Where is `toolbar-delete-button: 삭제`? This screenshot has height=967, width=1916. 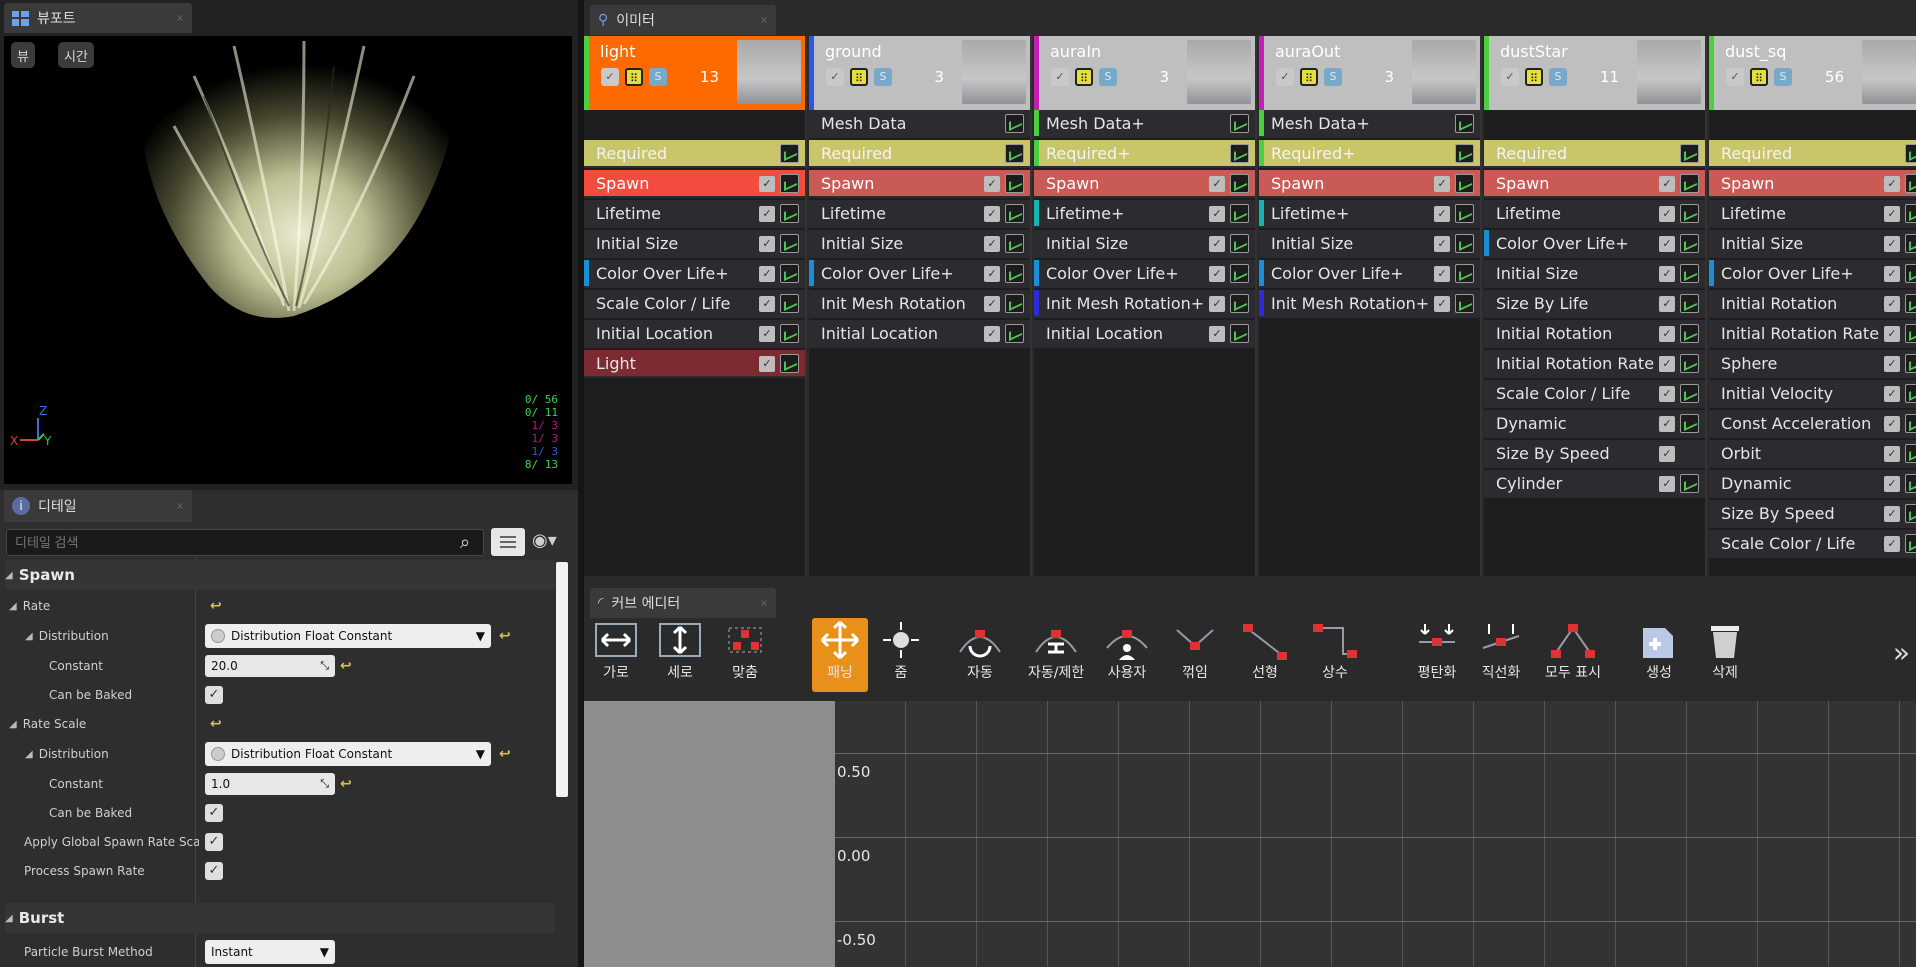
toolbar-delete-button: 삭제 is located at coordinates (1725, 655).